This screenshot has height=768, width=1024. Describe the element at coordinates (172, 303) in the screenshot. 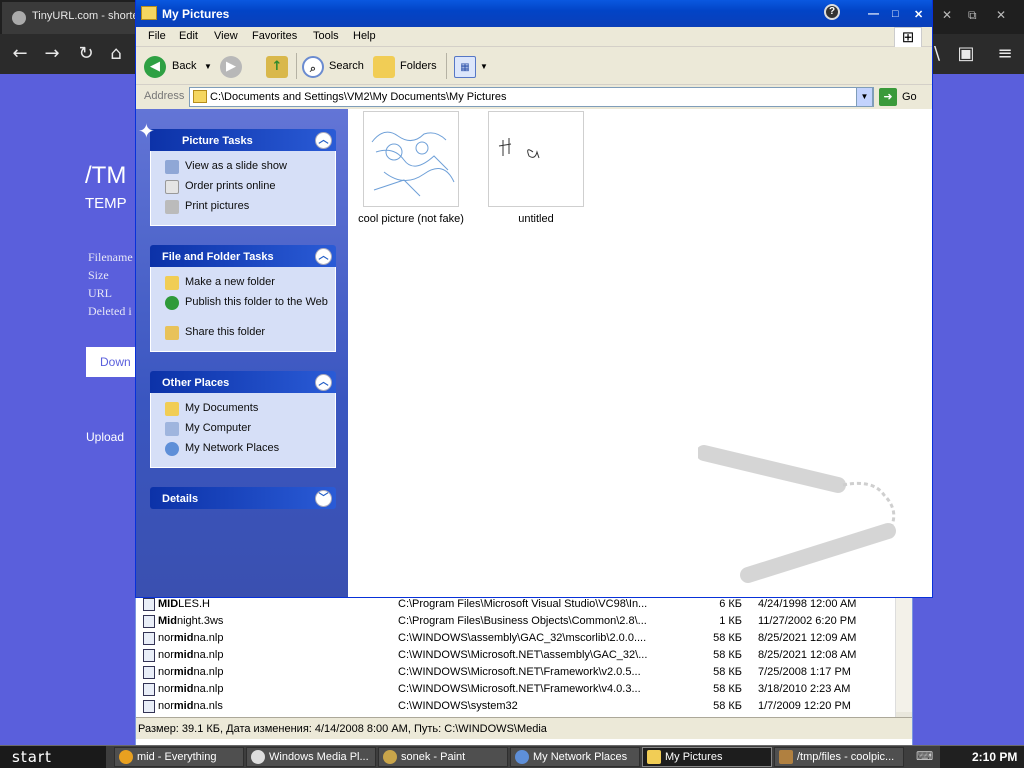

I see `publish-web-icon` at that location.